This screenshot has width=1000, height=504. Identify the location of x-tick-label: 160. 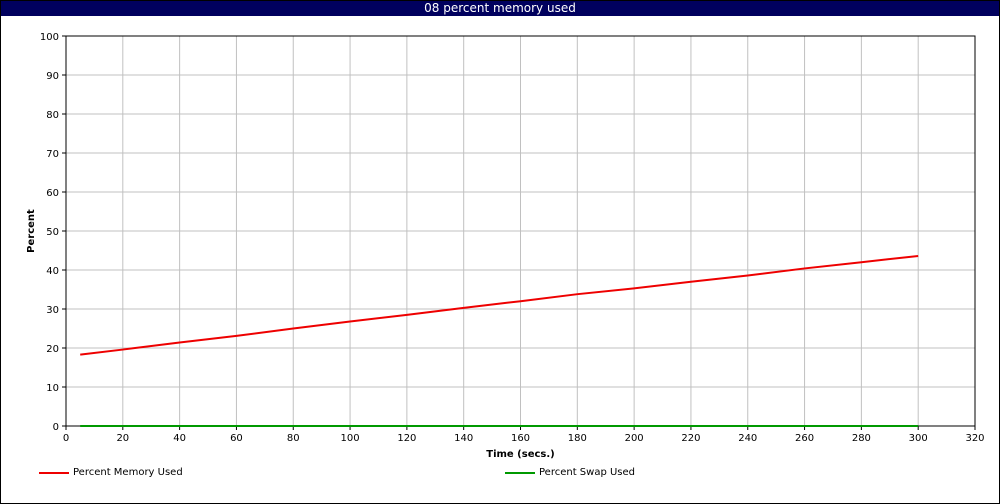
(520, 438).